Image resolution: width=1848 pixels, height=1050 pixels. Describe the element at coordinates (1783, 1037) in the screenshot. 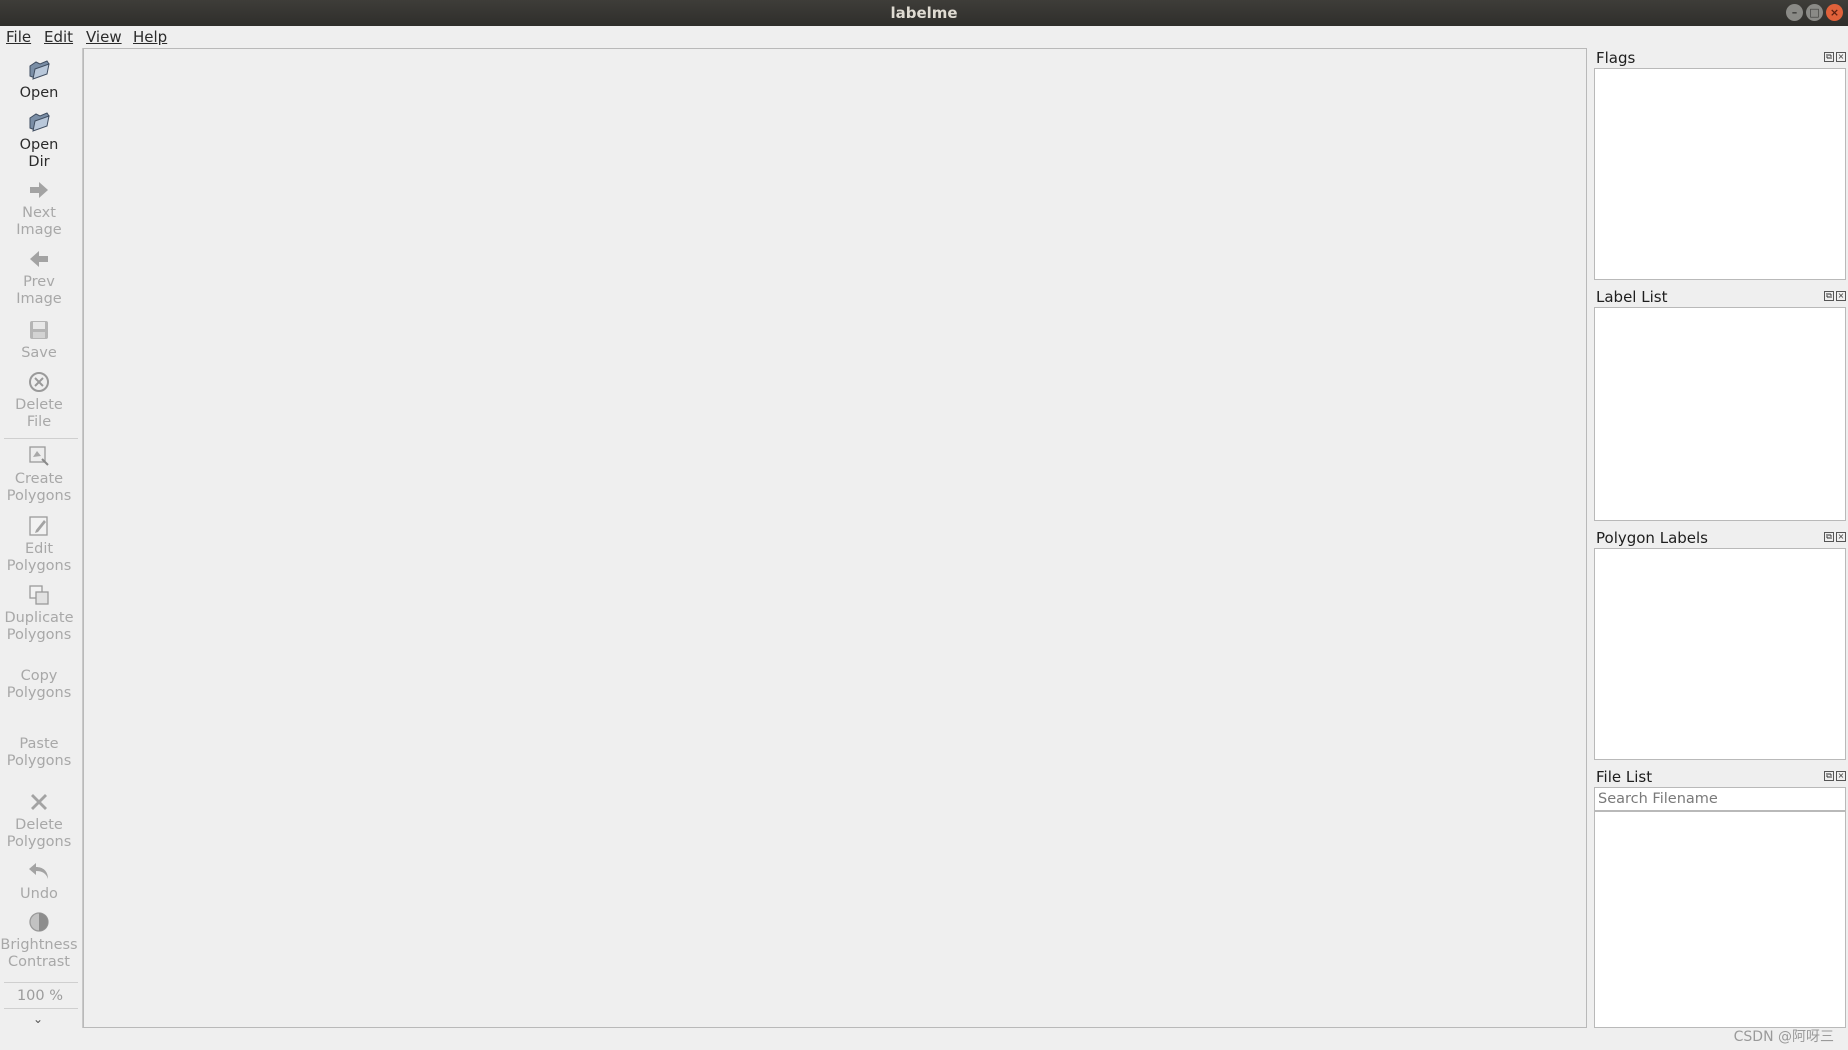

I see `watermark-text: CSDN @阿呀三` at that location.